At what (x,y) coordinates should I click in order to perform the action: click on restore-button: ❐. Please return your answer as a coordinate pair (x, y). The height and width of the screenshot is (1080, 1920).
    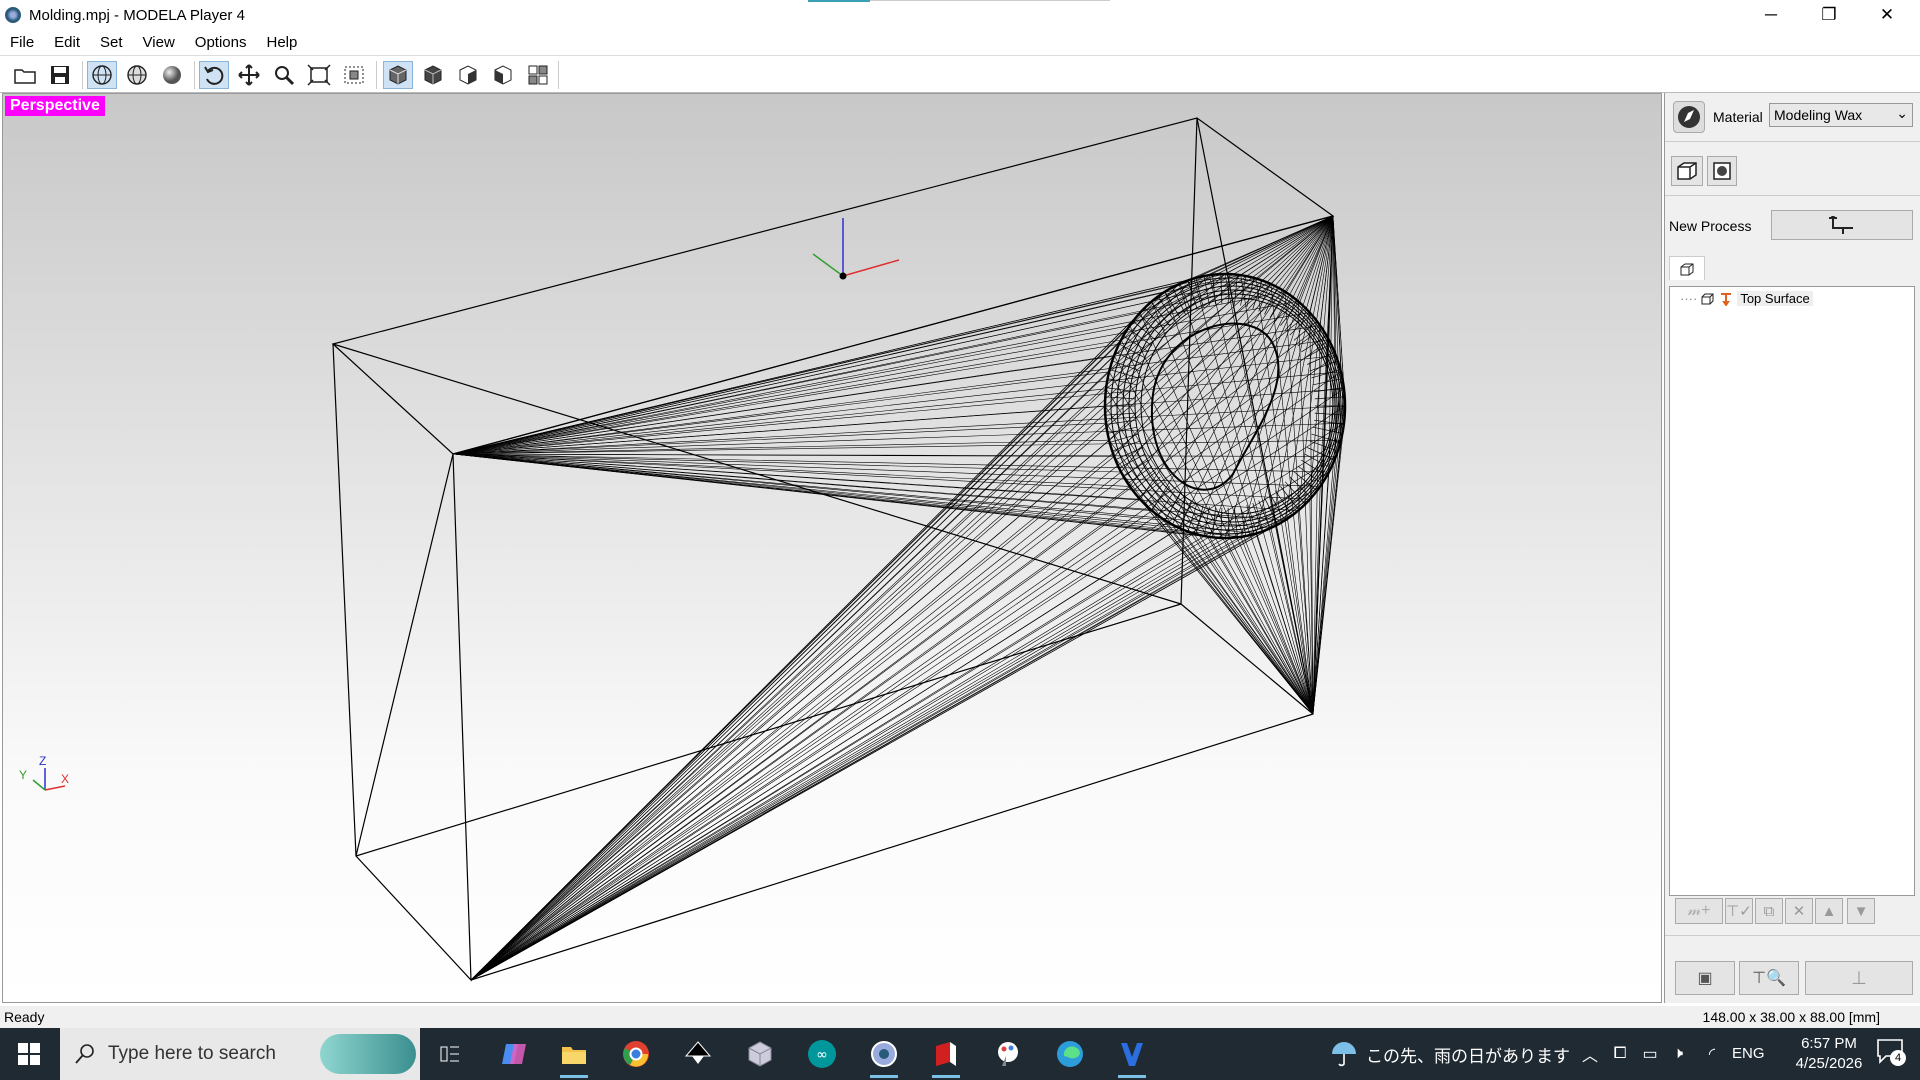
    Looking at the image, I should click on (1829, 15).